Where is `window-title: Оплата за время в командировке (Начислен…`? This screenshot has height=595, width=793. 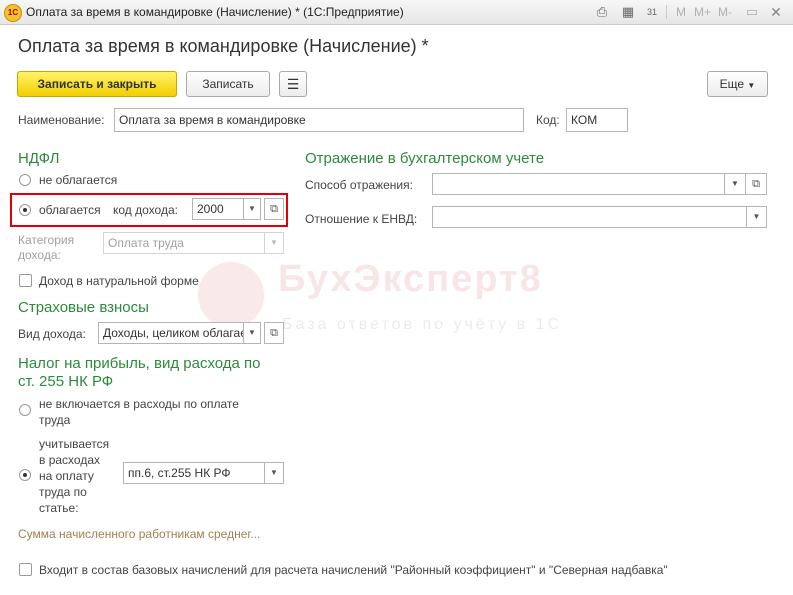
window-title: Оплата за время в командировке (Начислен… is located at coordinates (215, 12).